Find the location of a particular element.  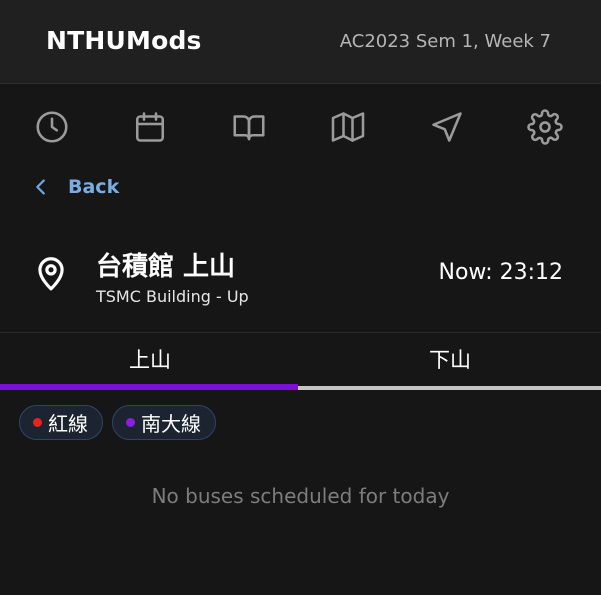

tab-indicator-active is located at coordinates (149, 387).